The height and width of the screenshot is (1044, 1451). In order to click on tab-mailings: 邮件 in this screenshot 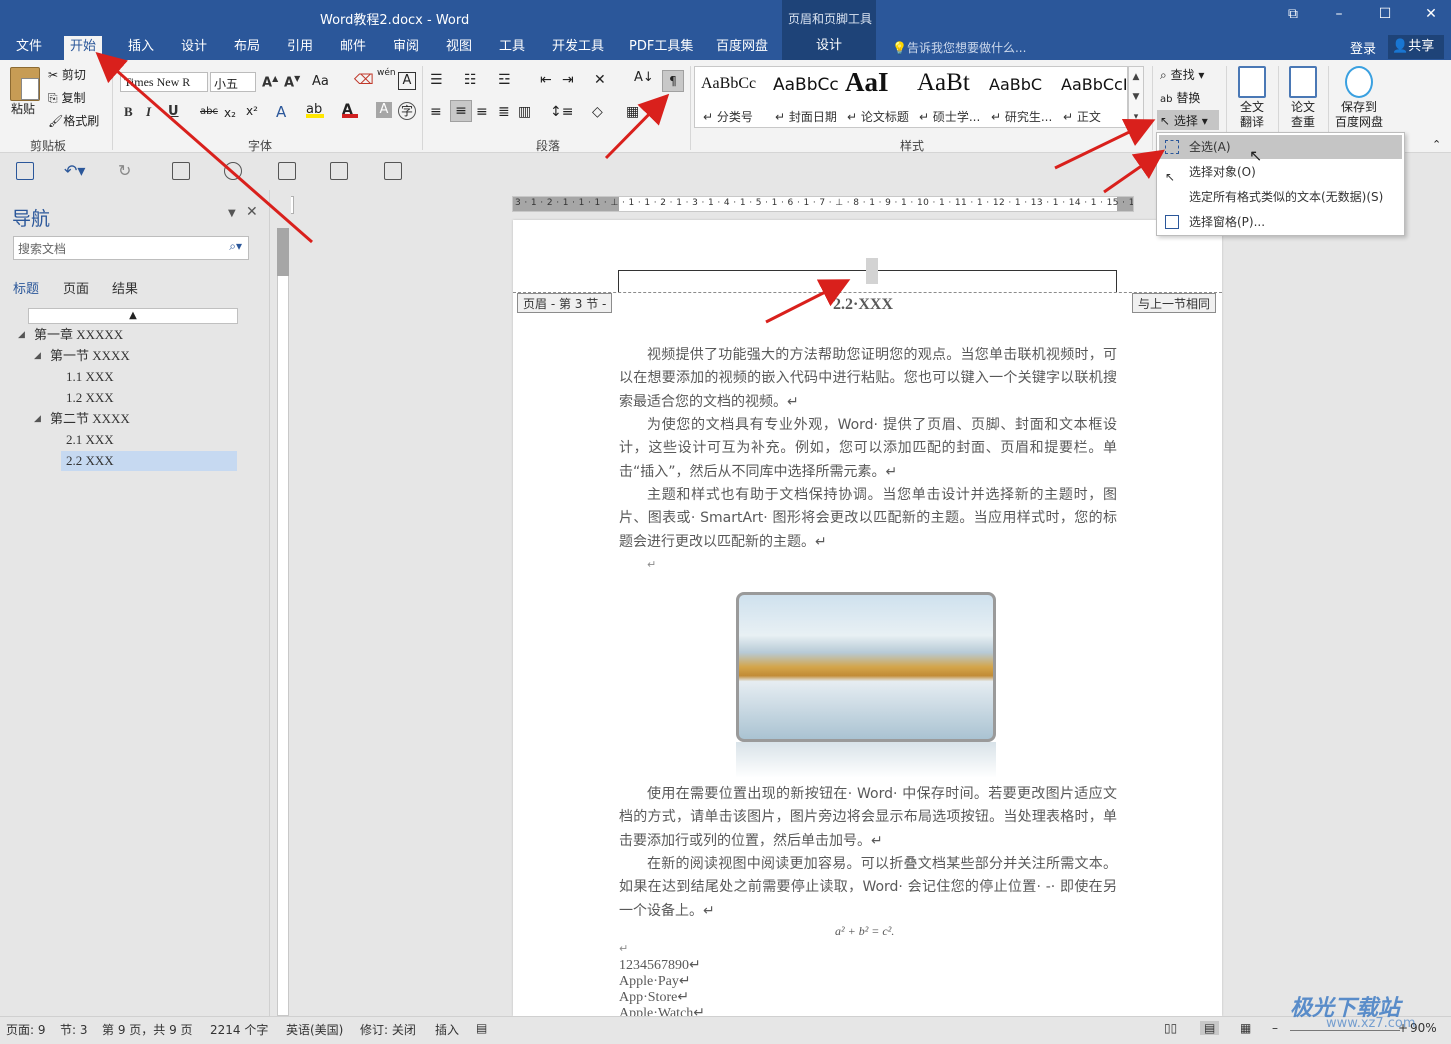, I will do `click(353, 49)`.